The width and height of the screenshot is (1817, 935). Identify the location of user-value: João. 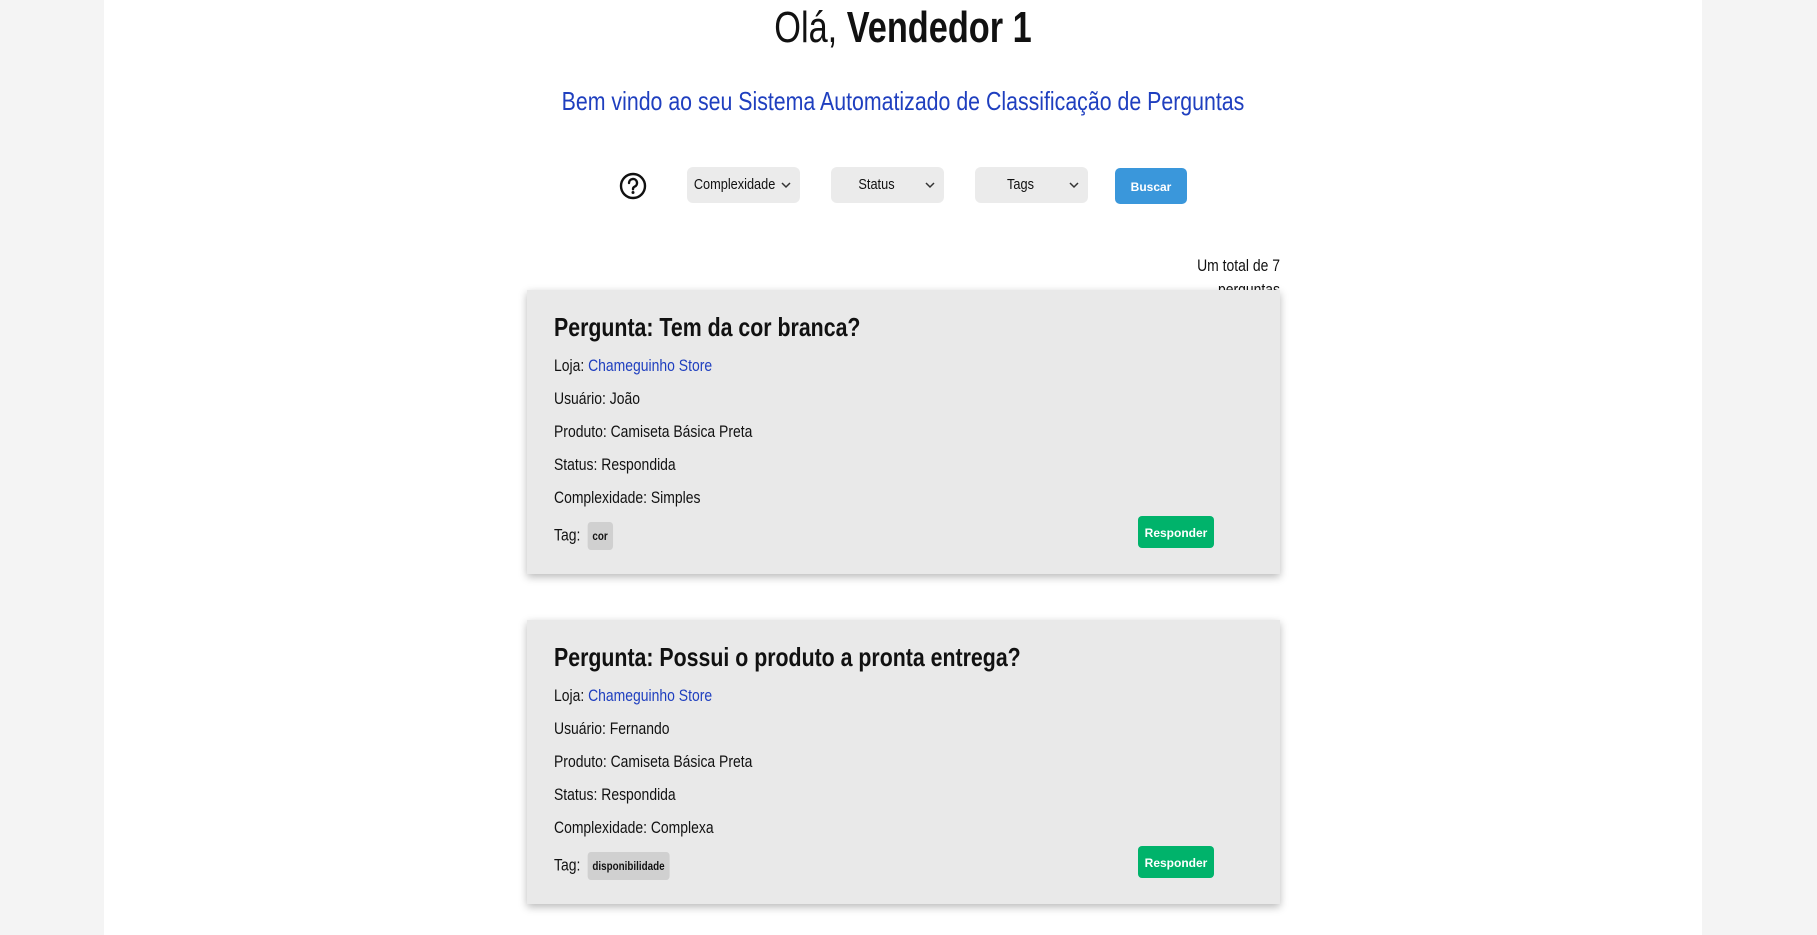
(625, 398).